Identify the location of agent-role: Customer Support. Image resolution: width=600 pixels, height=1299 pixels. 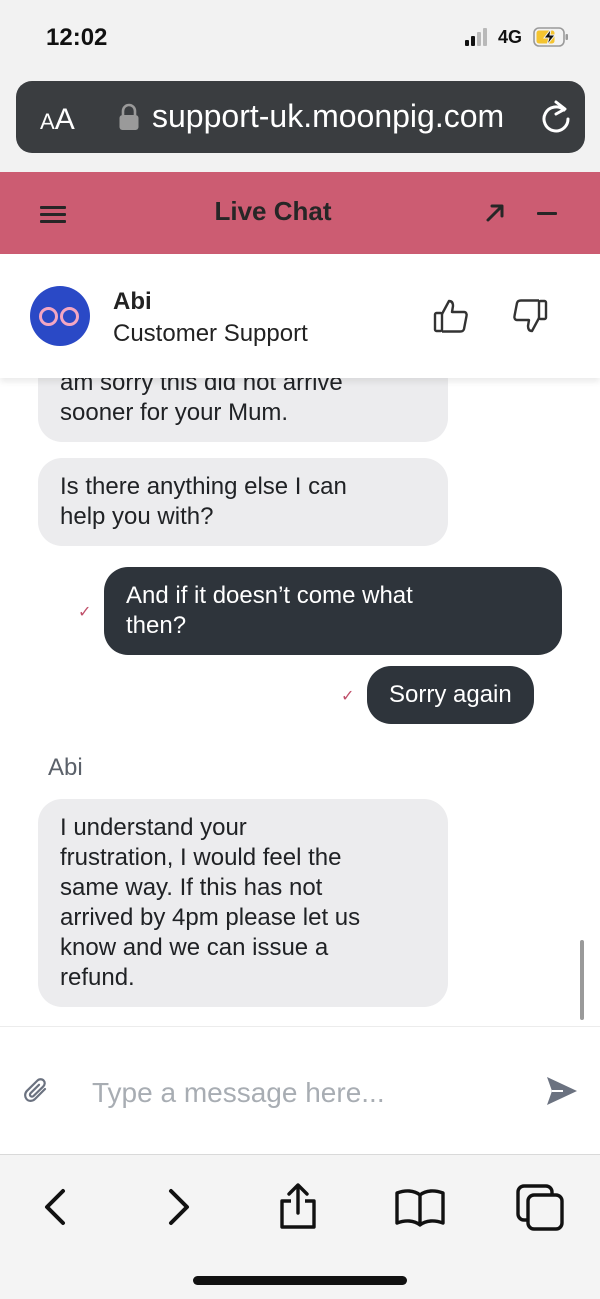
(210, 333).